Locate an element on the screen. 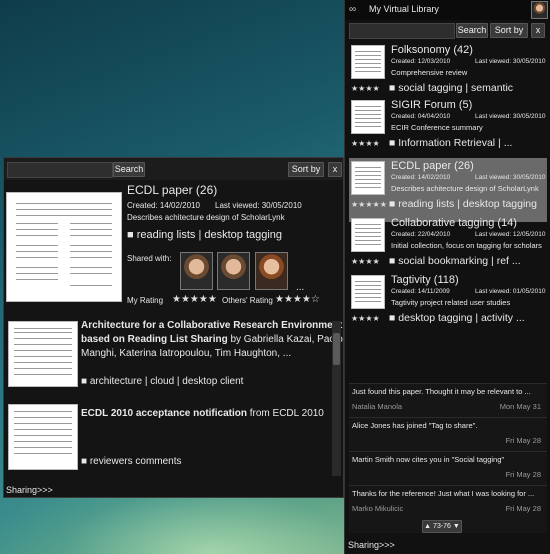 This screenshot has width=550, height=554. user-avatar is located at coordinates (539, 10).